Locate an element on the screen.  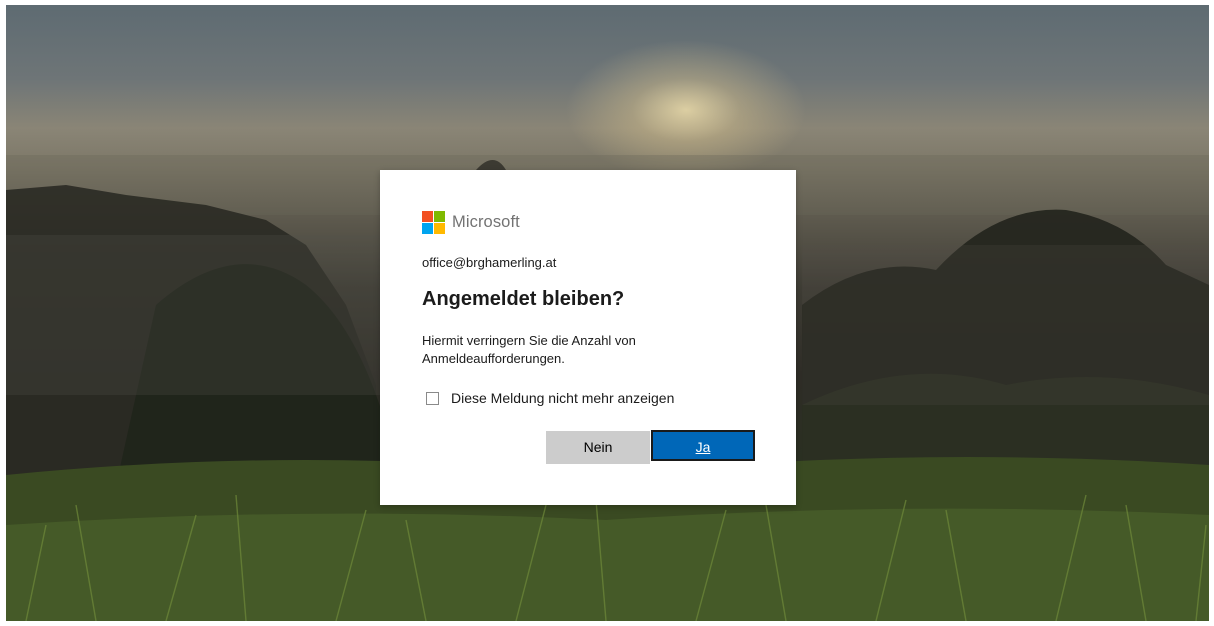
logo-square-yellow is located at coordinates (439, 228).